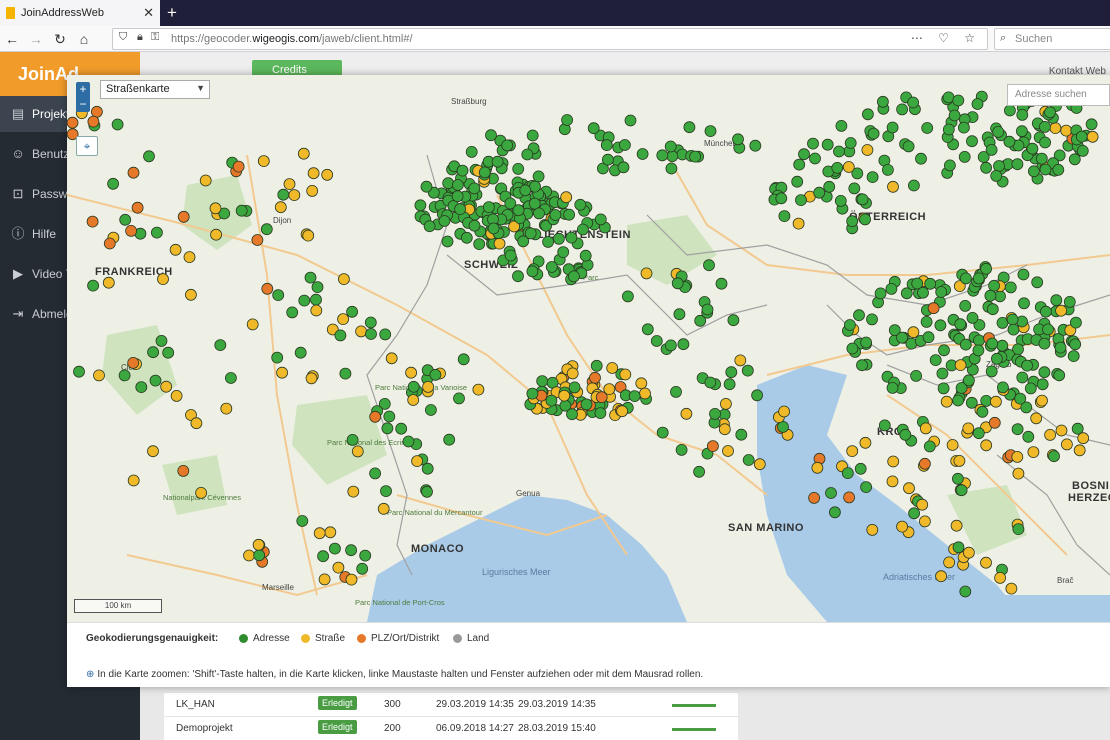 This screenshot has height=740, width=1110. I want to click on browser-search-input: ⌕ Suchen, so click(1052, 39).